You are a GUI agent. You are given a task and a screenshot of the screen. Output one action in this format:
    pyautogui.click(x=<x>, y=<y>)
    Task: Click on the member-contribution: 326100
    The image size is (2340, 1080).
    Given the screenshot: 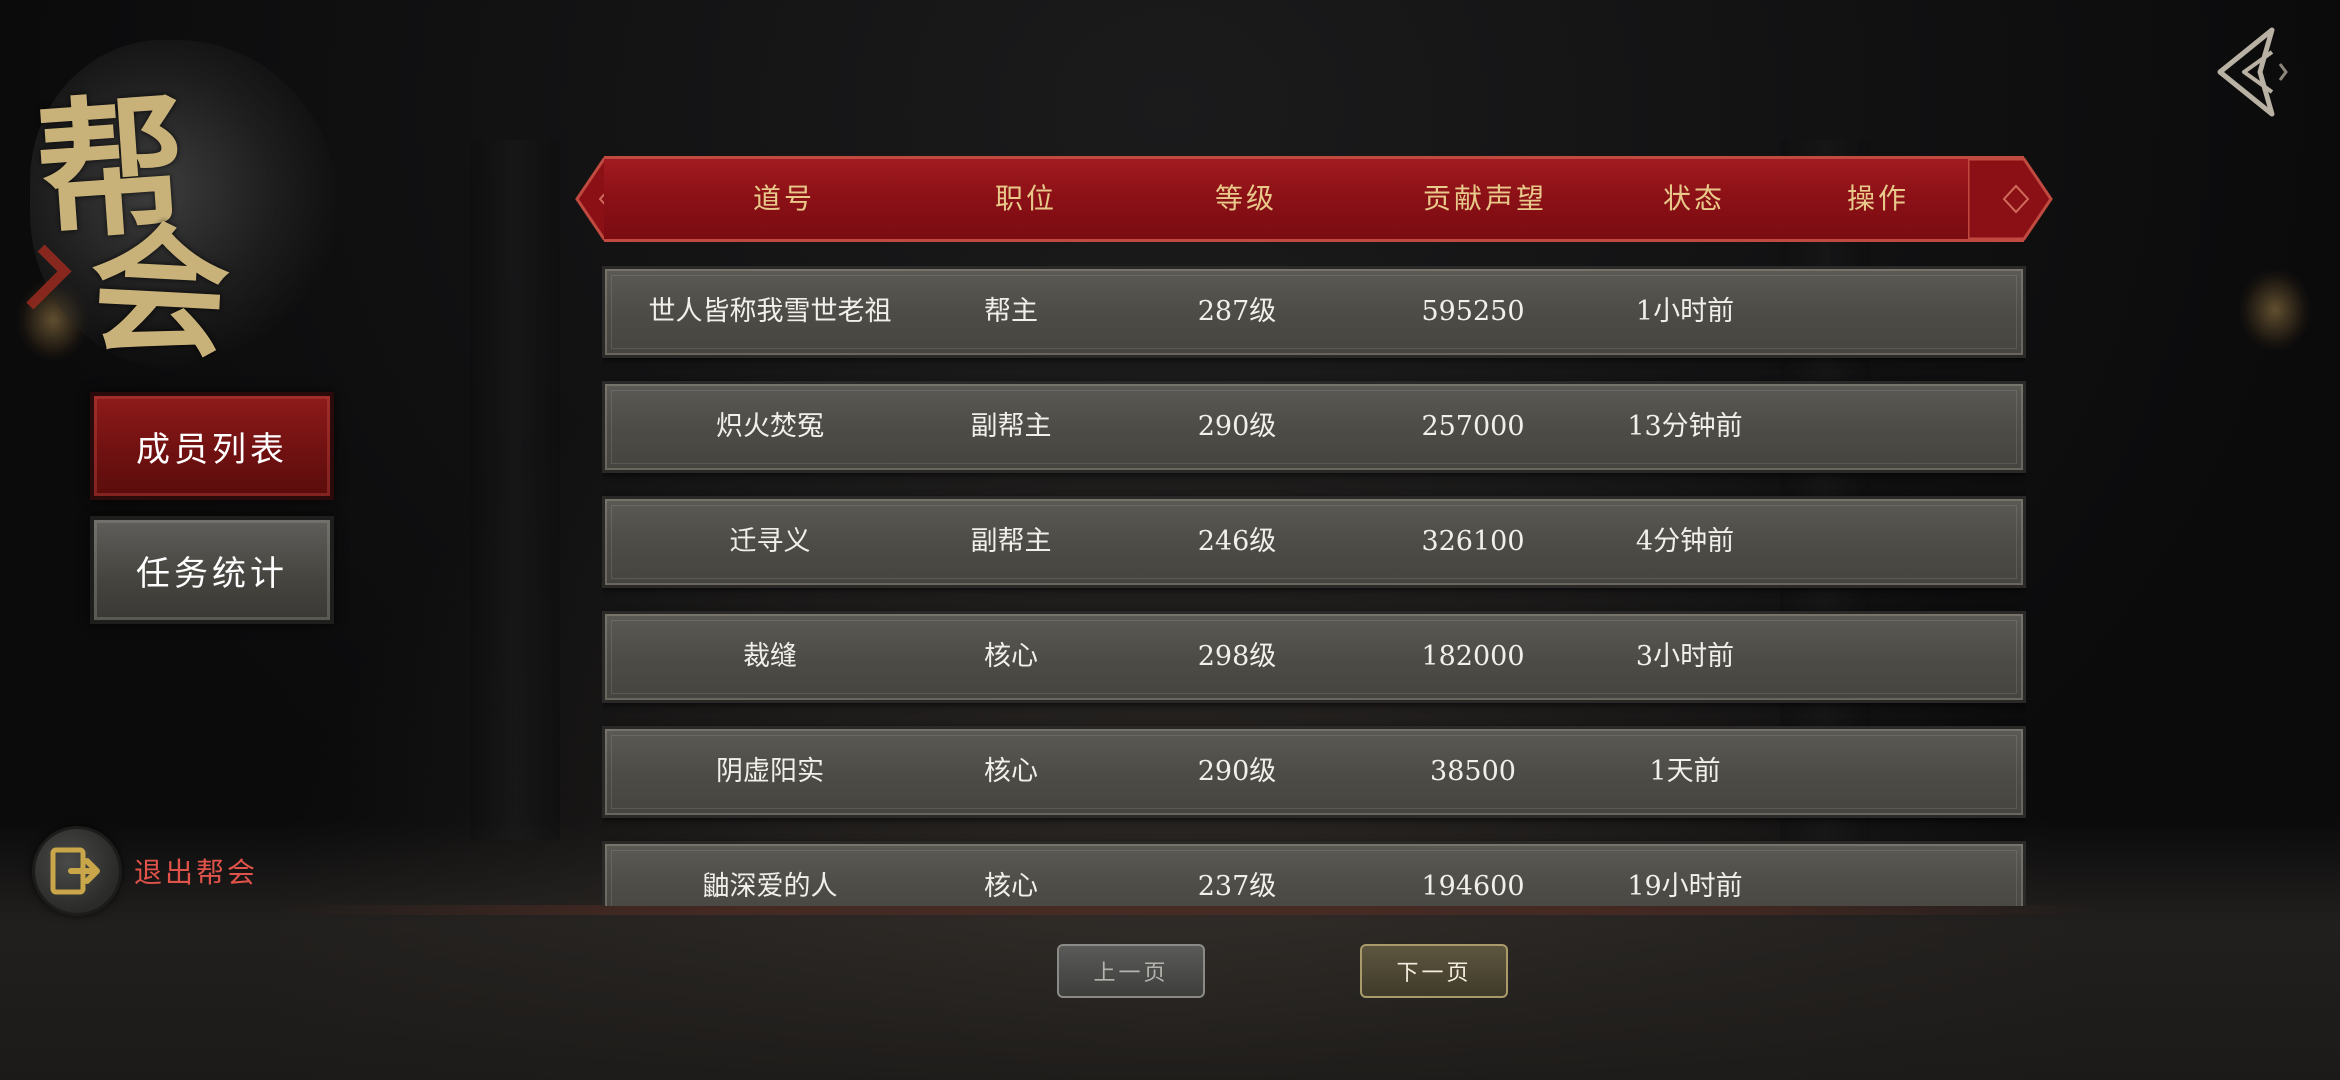 What is the action you would take?
    pyautogui.click(x=1473, y=541)
    